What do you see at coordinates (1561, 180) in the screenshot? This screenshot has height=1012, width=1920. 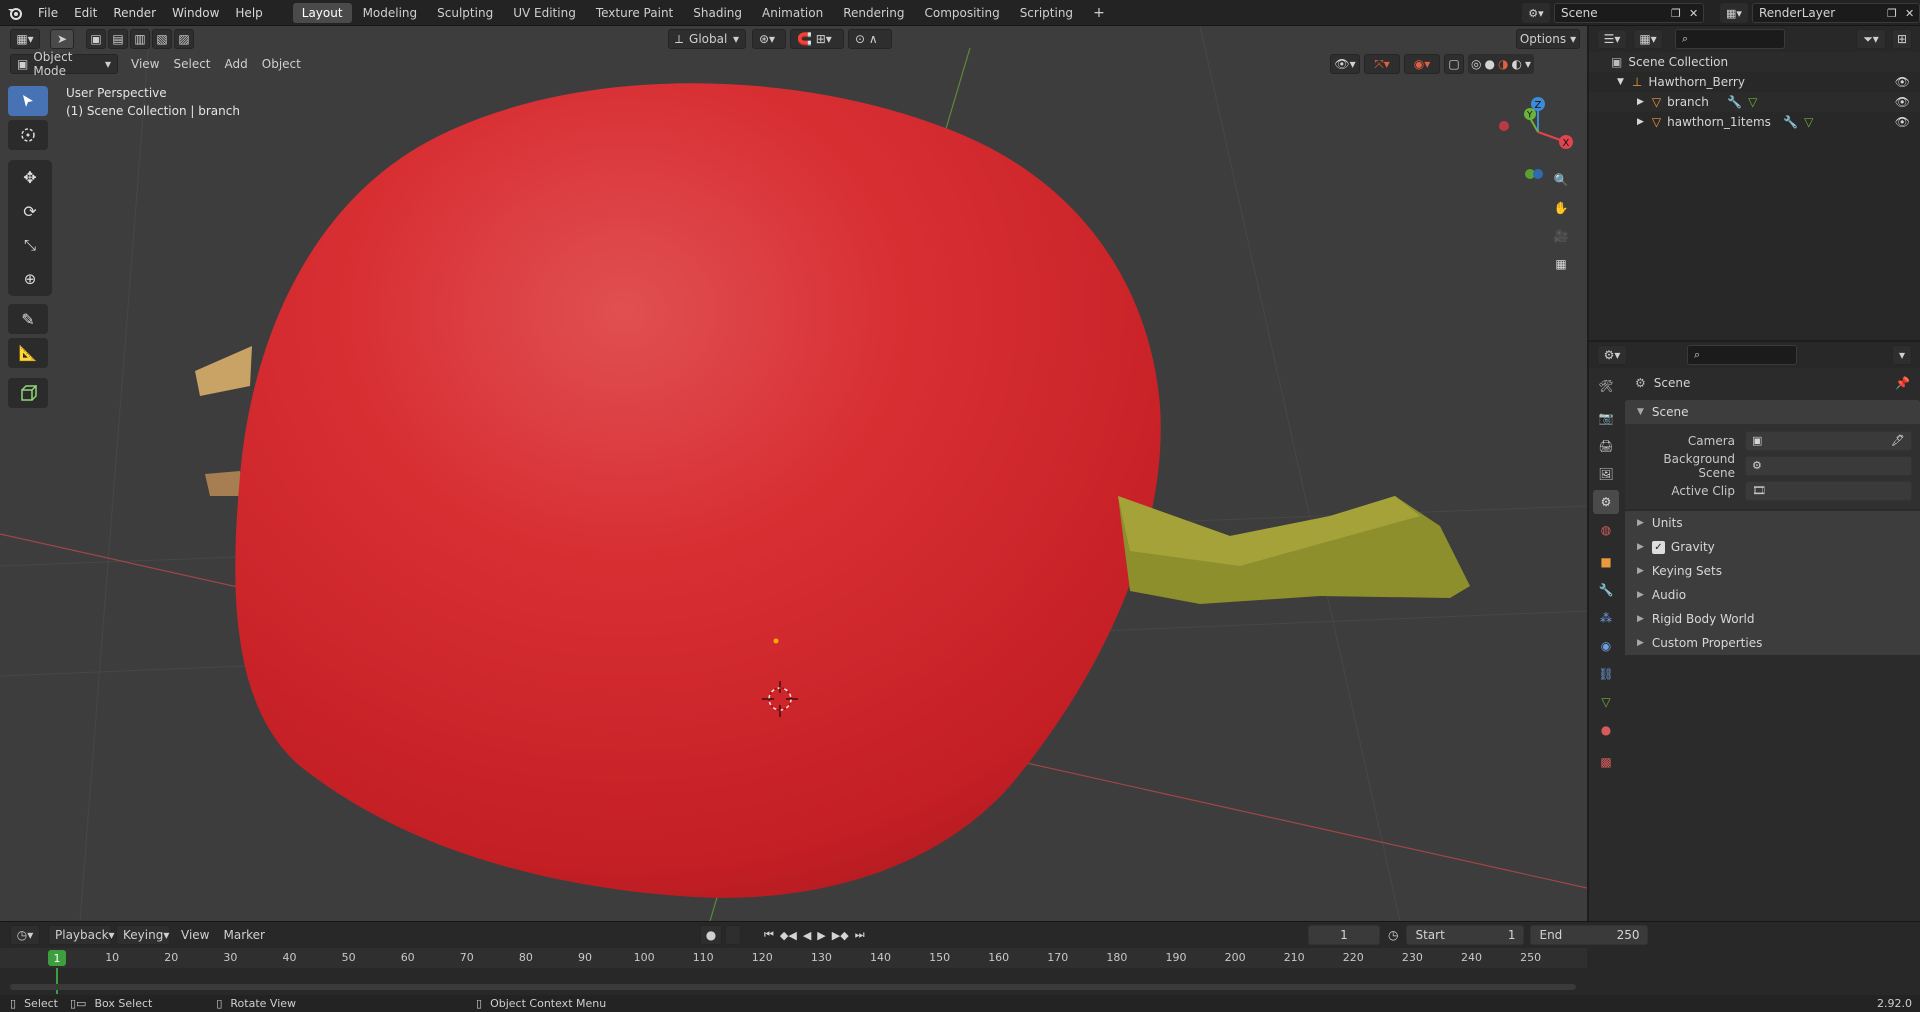 I see `zoom-icon: 🔍` at bounding box center [1561, 180].